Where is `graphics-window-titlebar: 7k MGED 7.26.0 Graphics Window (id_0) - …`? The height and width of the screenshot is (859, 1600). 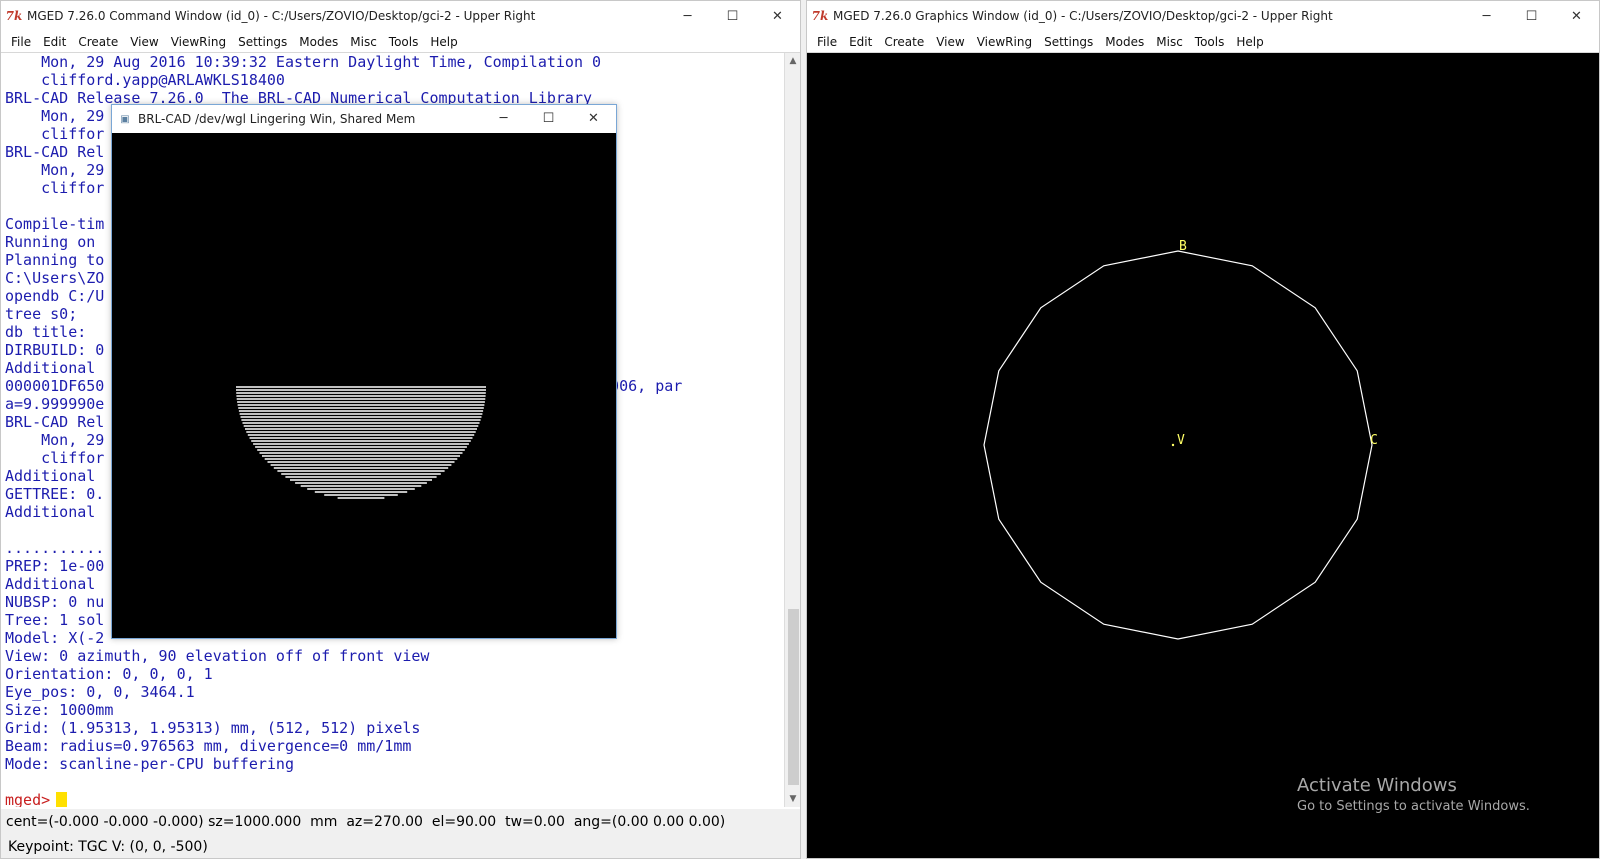
graphics-window-titlebar: 7k MGED 7.26.0 Graphics Window (id_0) - … is located at coordinates (1203, 16).